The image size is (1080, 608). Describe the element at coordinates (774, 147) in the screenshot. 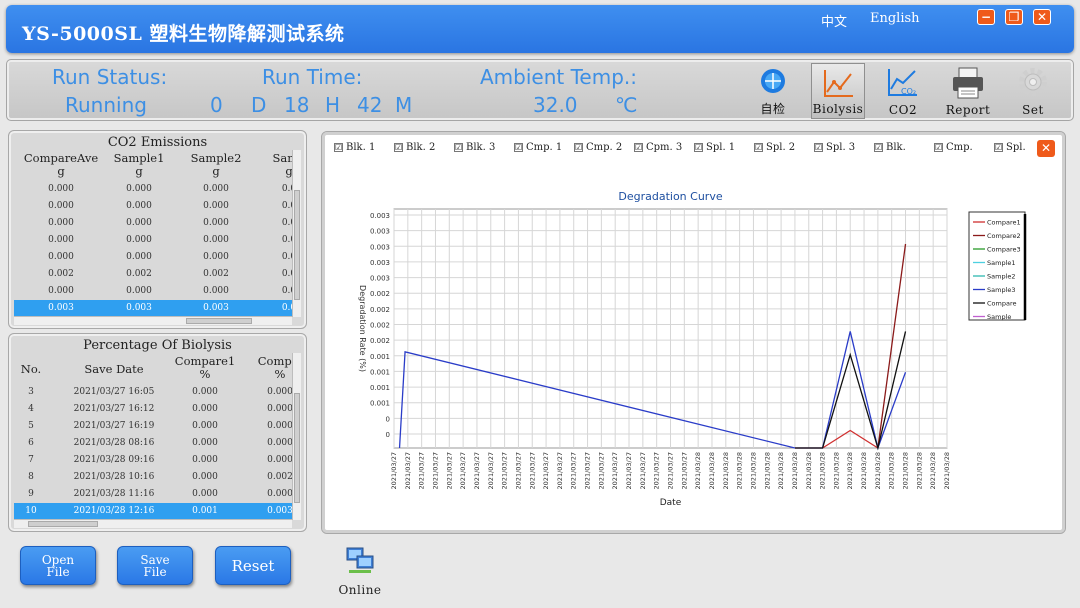

I see `series-checkbox: ☑ Spl. 2` at that location.